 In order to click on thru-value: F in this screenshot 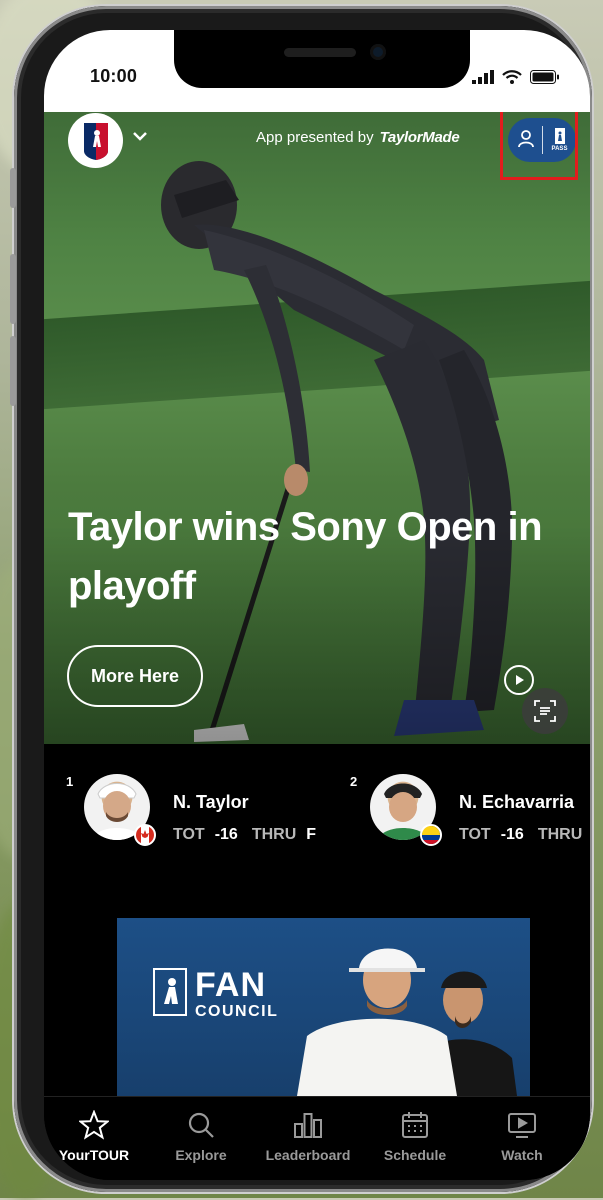, I will do `click(311, 834)`.